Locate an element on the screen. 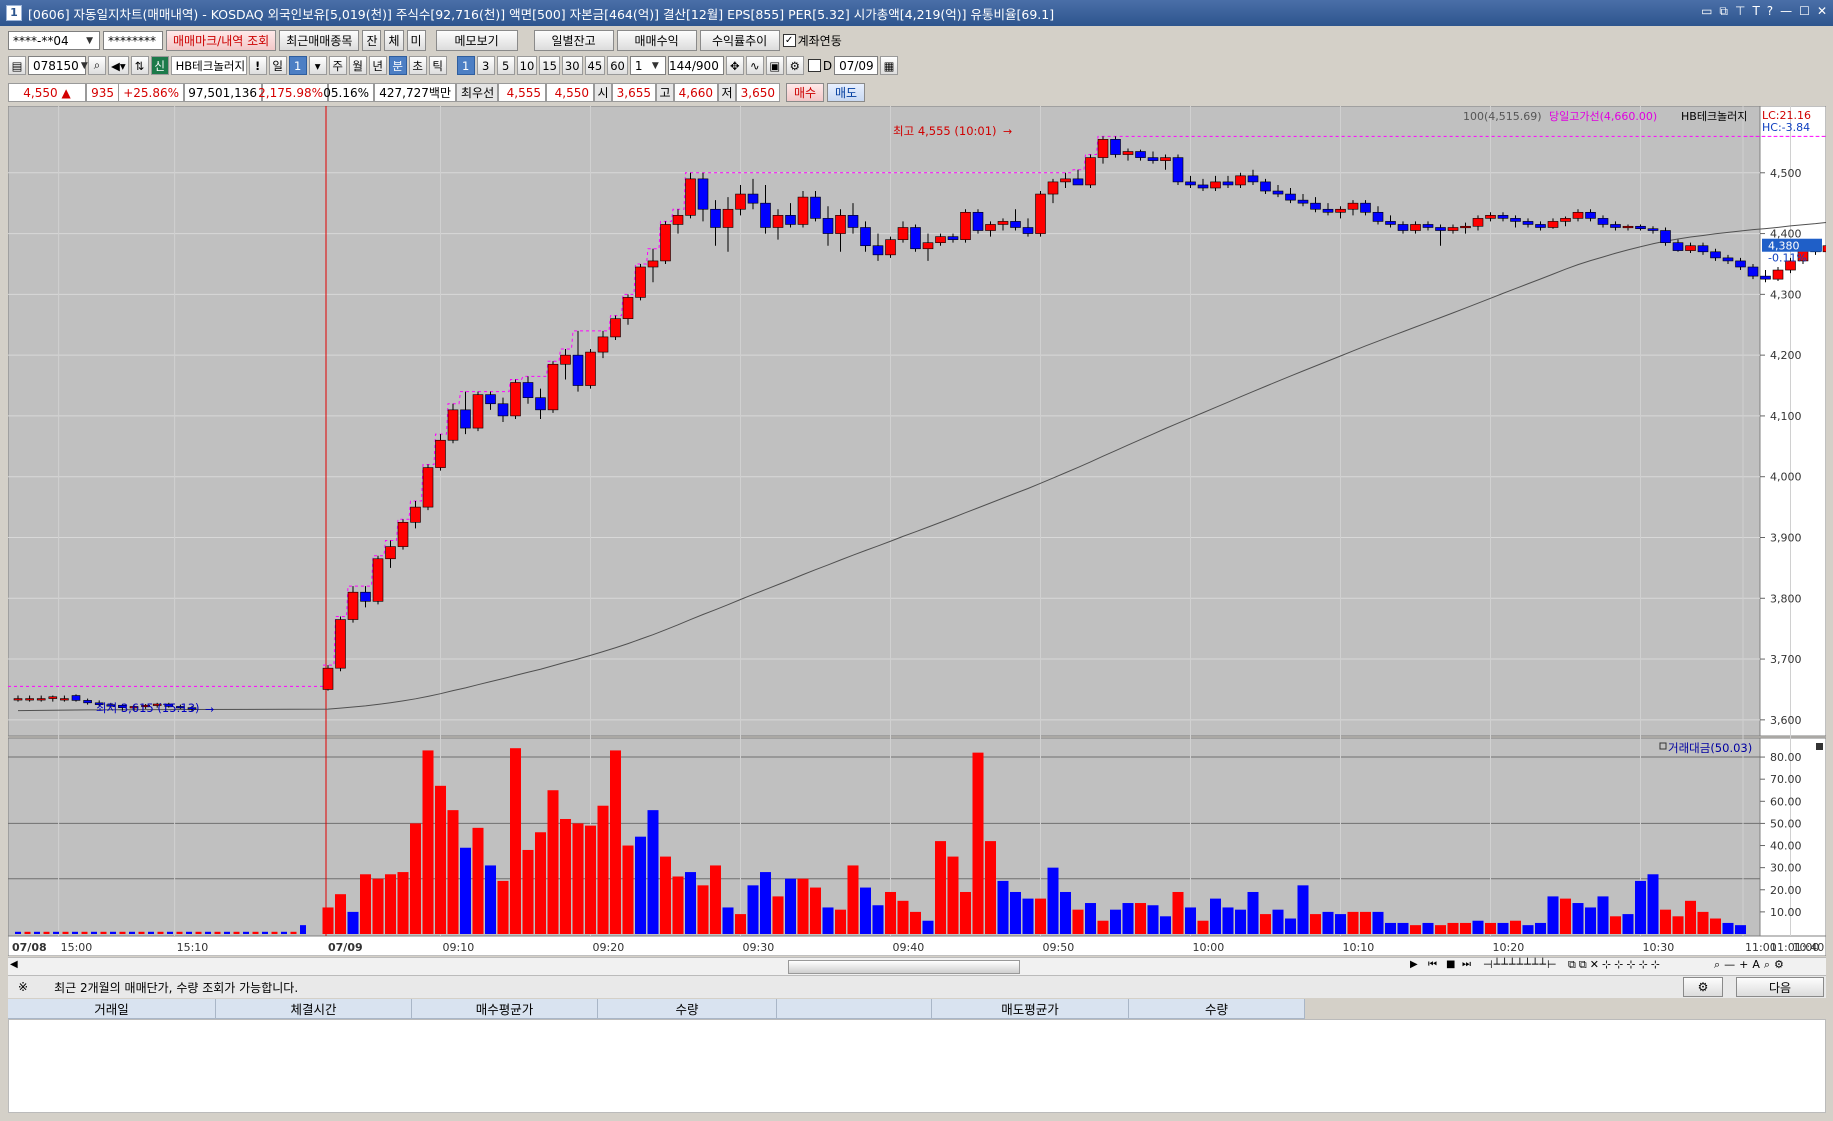 The image size is (1833, 1121). stock-code-value: 078150 is located at coordinates (56, 65).